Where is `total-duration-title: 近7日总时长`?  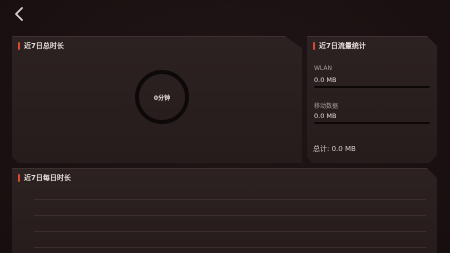 total-duration-title: 近7日总时长 is located at coordinates (41, 46).